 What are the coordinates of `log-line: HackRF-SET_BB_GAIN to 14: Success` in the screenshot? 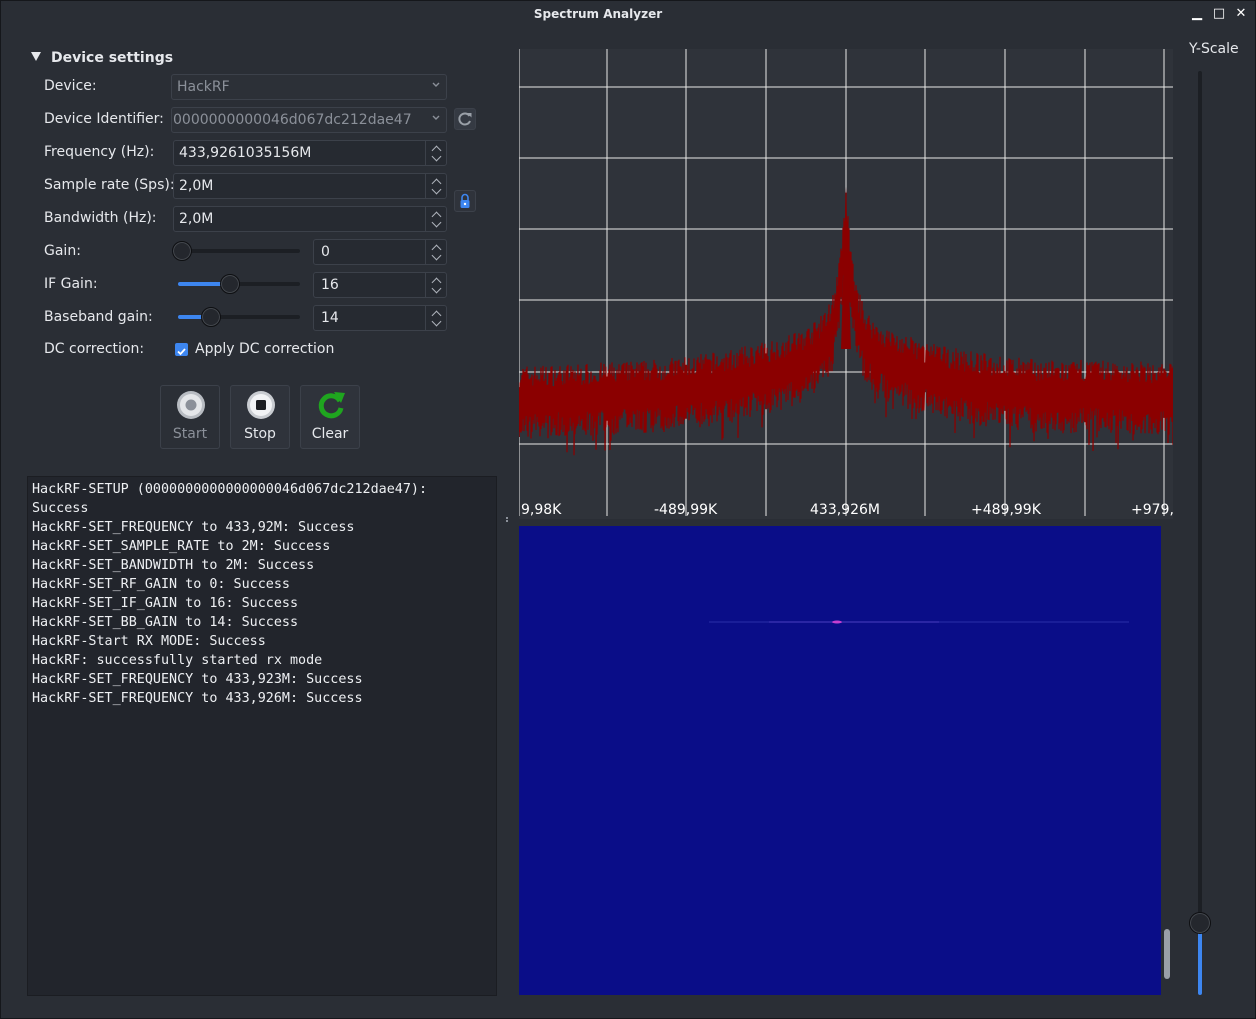 It's located at (165, 622).